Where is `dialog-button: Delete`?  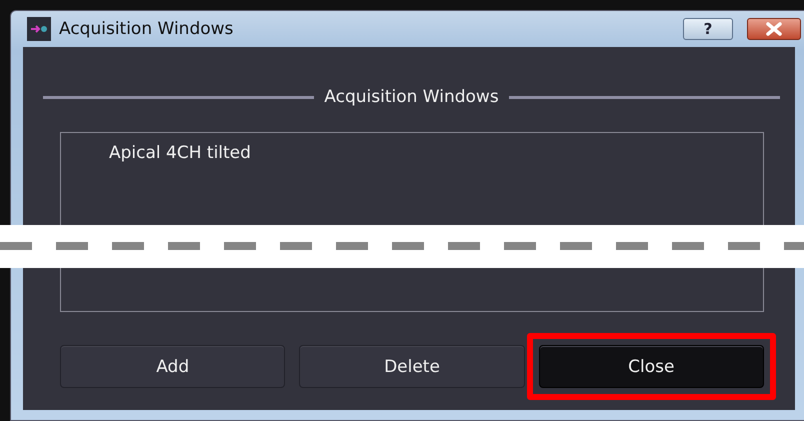 dialog-button: Delete is located at coordinates (412, 366).